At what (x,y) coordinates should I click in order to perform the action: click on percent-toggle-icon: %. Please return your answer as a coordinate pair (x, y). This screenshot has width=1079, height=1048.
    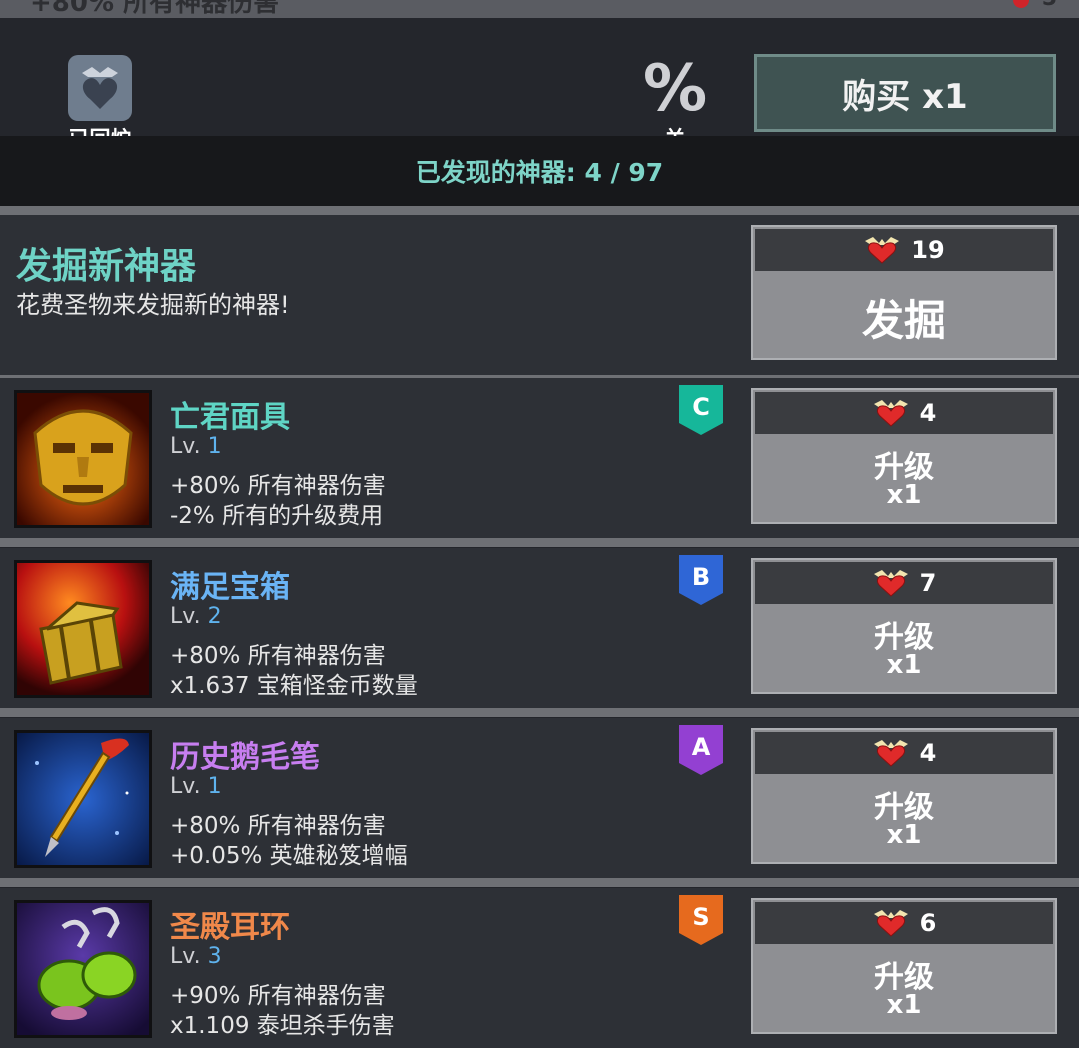
    Looking at the image, I should click on (675, 89).